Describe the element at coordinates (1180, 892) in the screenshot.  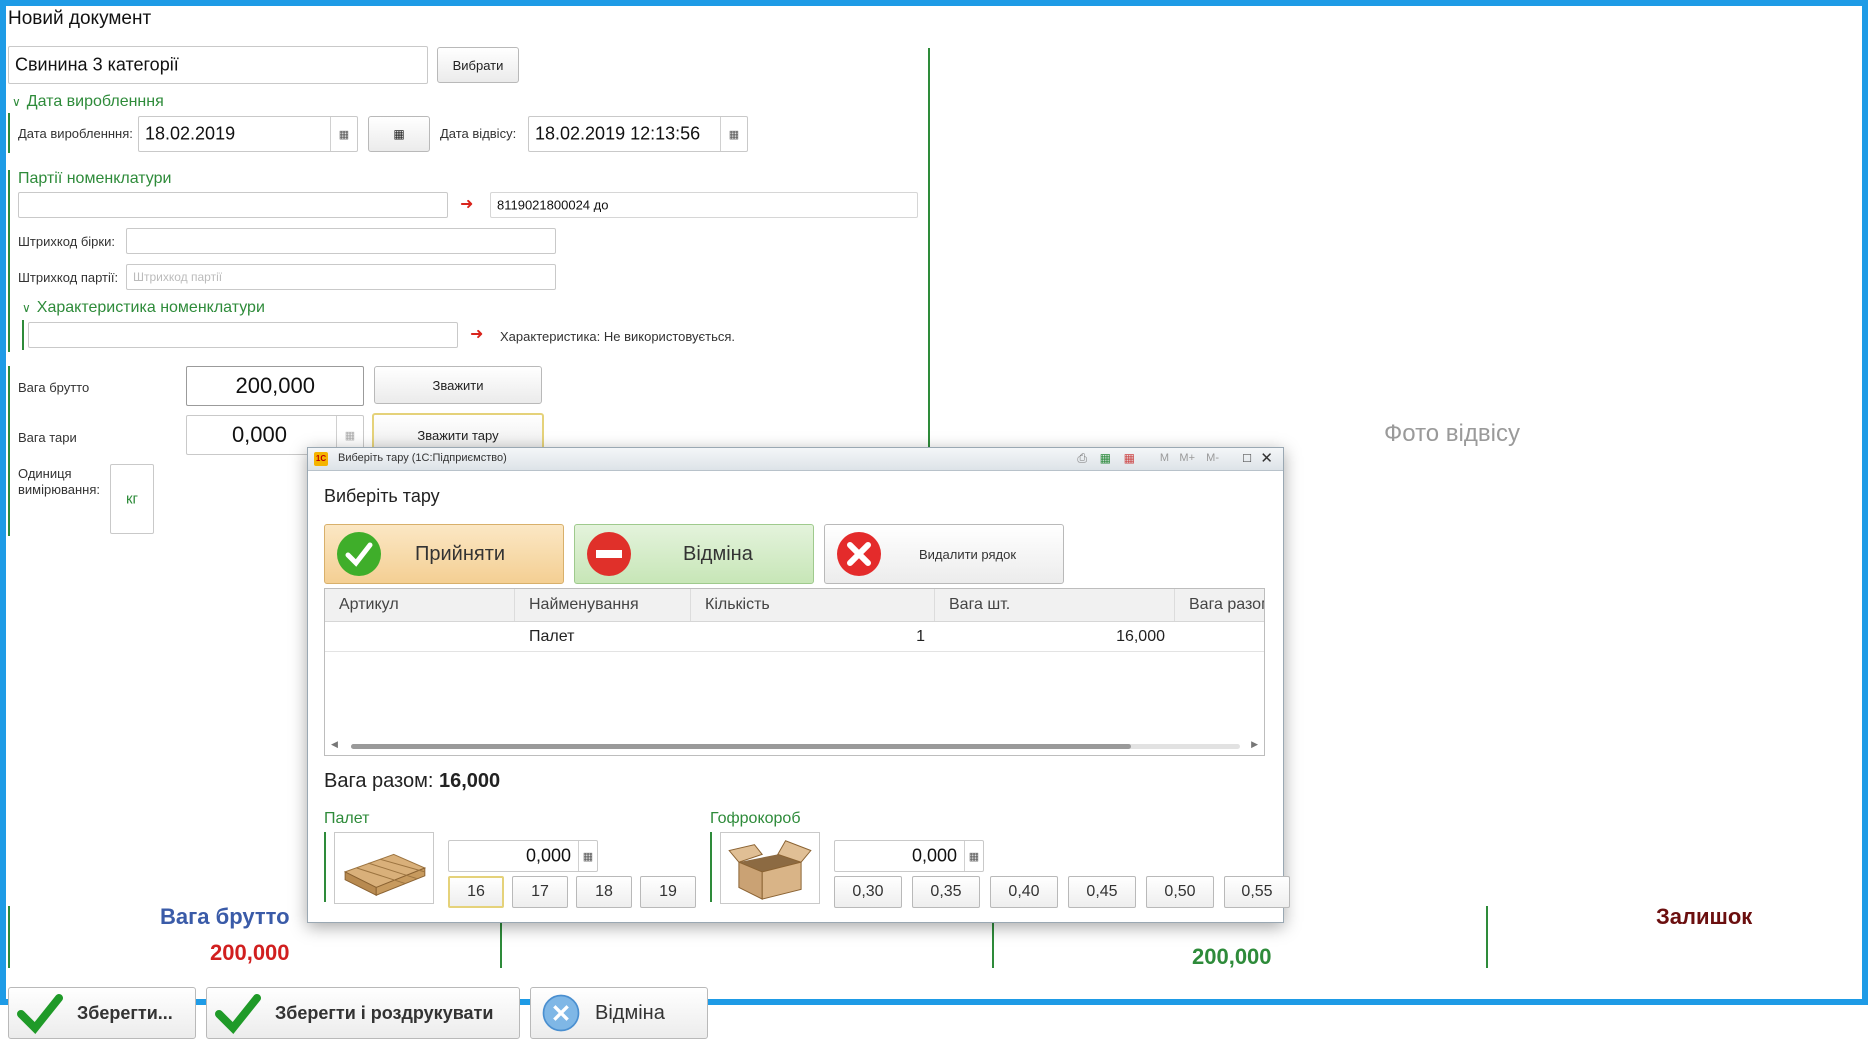
I see `box-option-button: 0,50` at that location.